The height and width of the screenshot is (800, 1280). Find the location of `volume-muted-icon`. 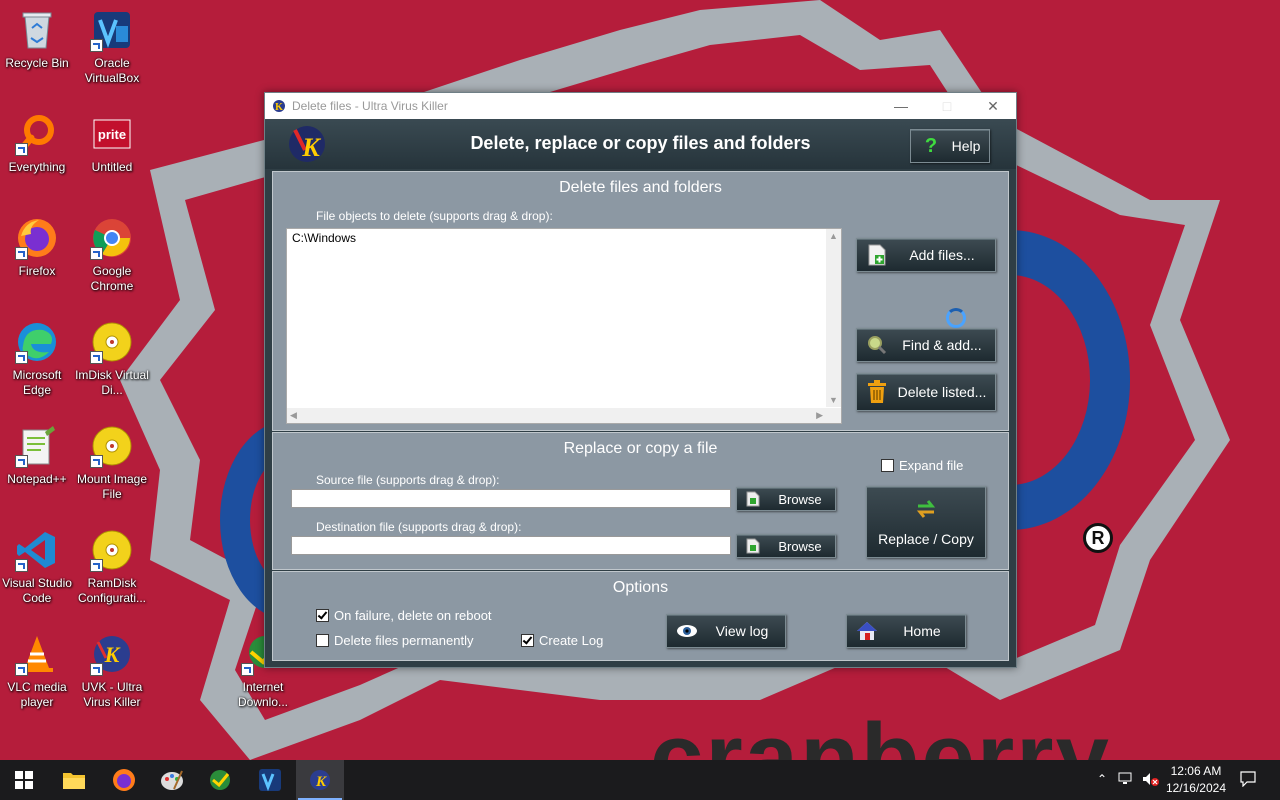

volume-muted-icon is located at coordinates (1151, 780).